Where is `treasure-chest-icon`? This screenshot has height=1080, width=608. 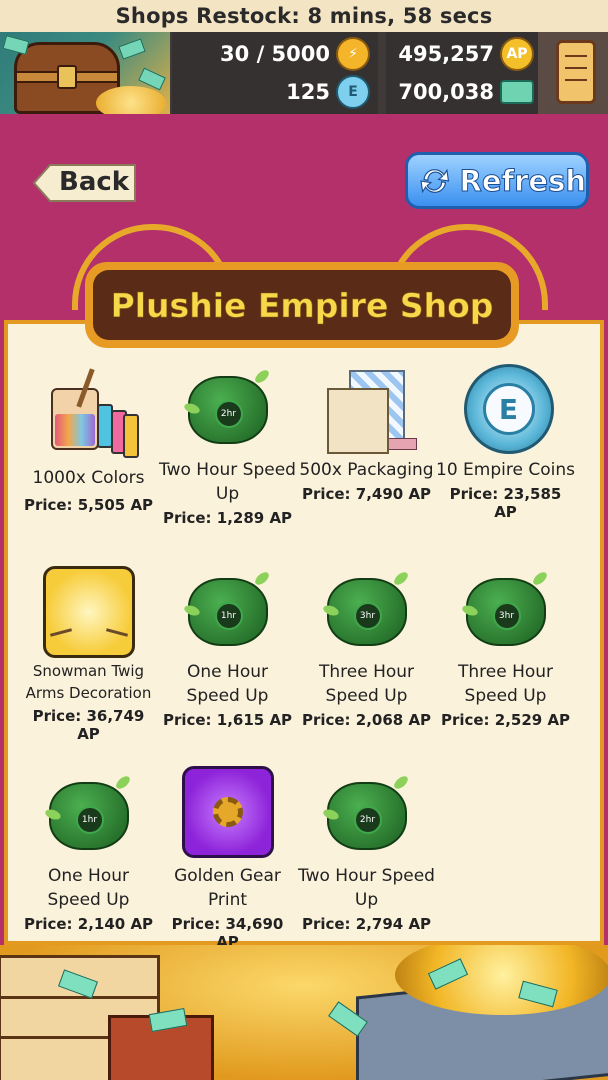
treasure-chest-icon is located at coordinates (85, 73).